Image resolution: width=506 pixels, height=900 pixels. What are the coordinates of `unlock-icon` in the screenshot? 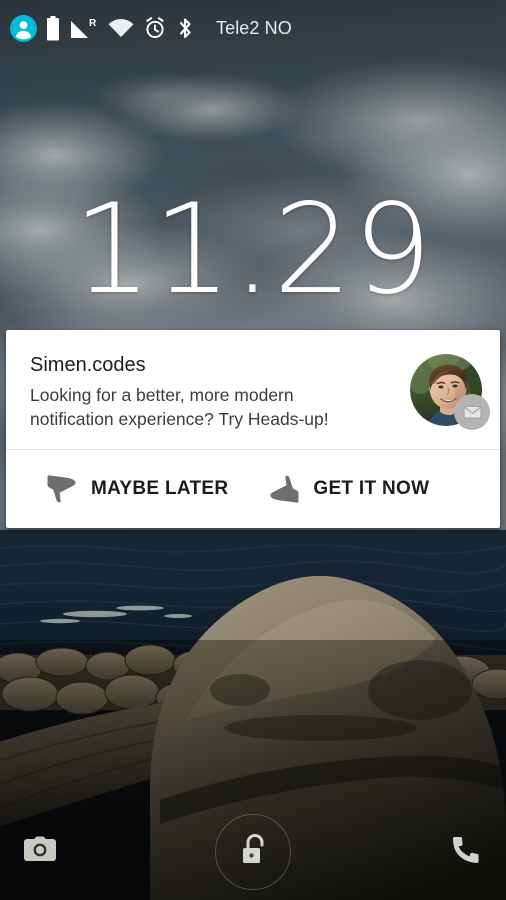 It's located at (253, 852).